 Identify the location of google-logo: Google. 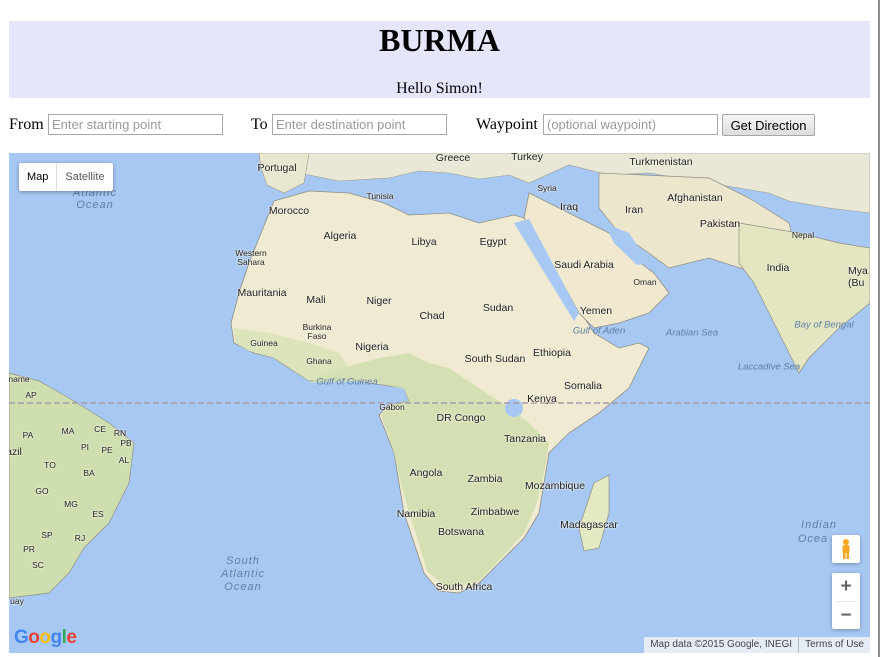
(45, 638).